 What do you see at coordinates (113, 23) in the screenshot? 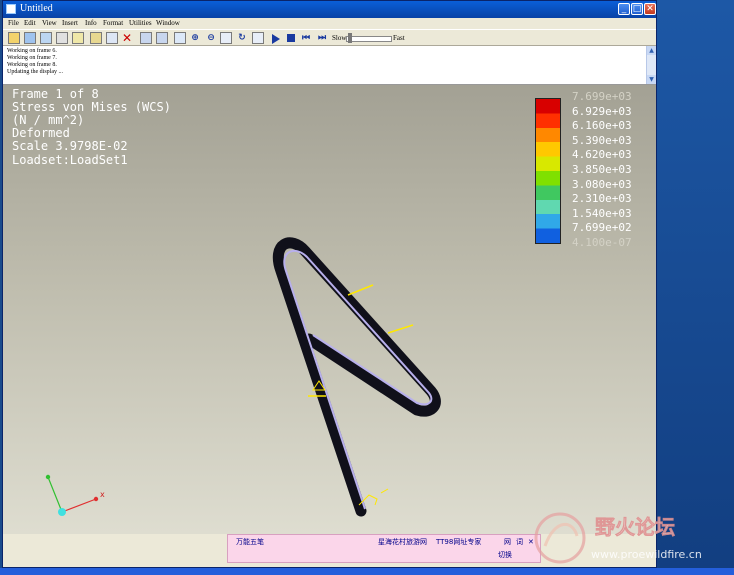
I see `menu-format: Format` at bounding box center [113, 23].